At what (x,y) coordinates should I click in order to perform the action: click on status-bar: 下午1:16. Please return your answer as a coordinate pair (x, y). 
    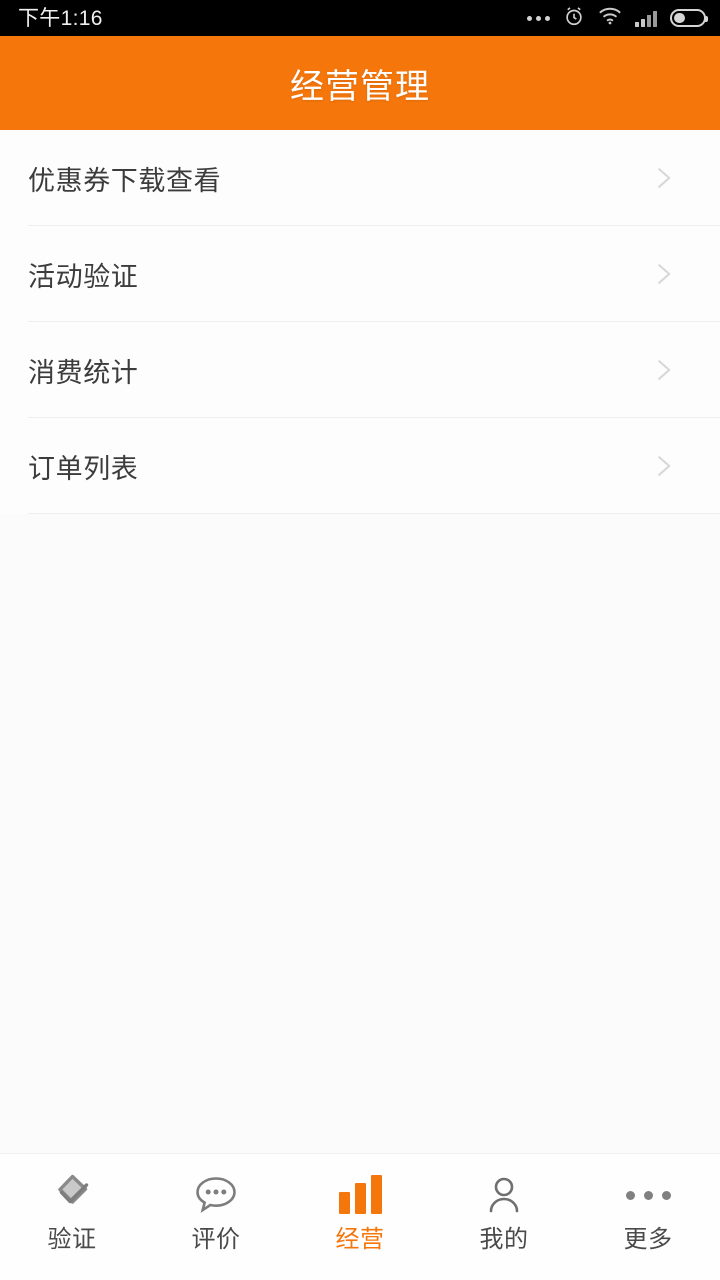
    Looking at the image, I should click on (360, 18).